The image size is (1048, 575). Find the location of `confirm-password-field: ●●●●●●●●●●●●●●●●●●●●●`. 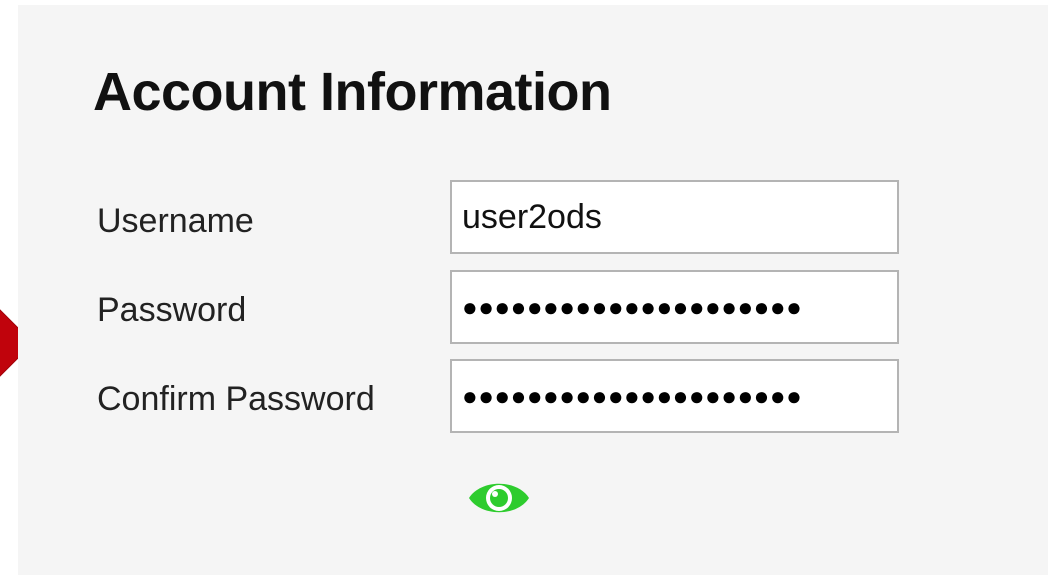

confirm-password-field: ●●●●●●●●●●●●●●●●●●●●● is located at coordinates (674, 396).